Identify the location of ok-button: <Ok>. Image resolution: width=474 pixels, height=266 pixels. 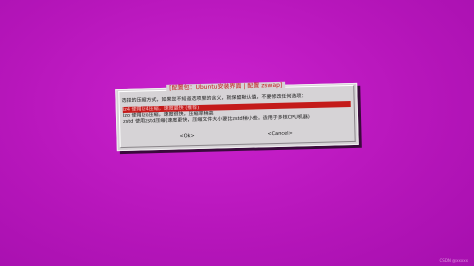
(186, 136).